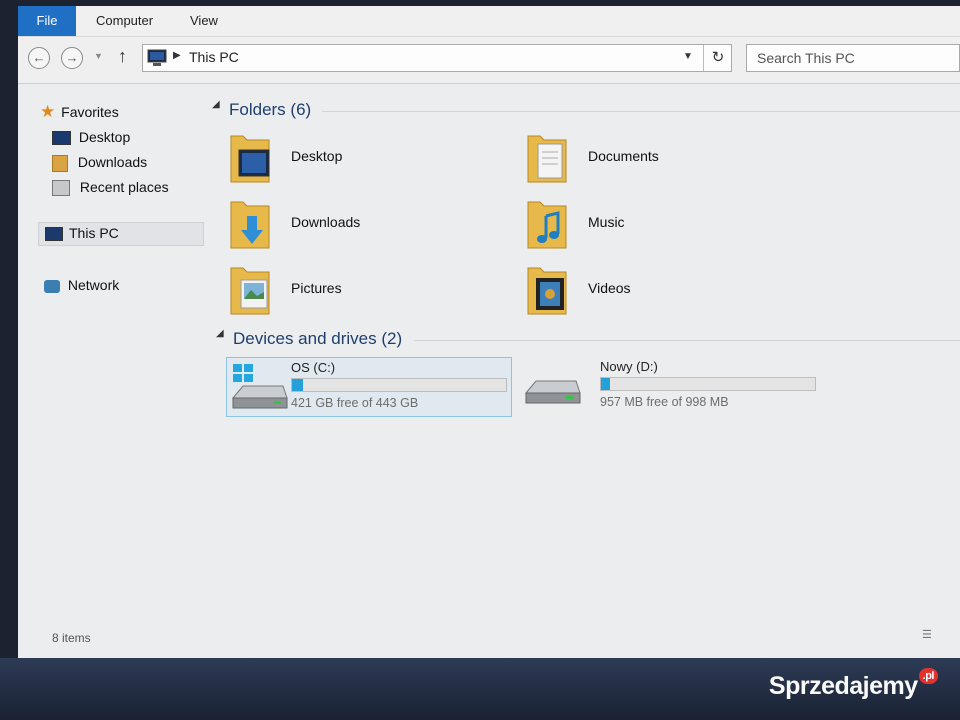  I want to click on folder-pictures-label: Pictures, so click(316, 288).